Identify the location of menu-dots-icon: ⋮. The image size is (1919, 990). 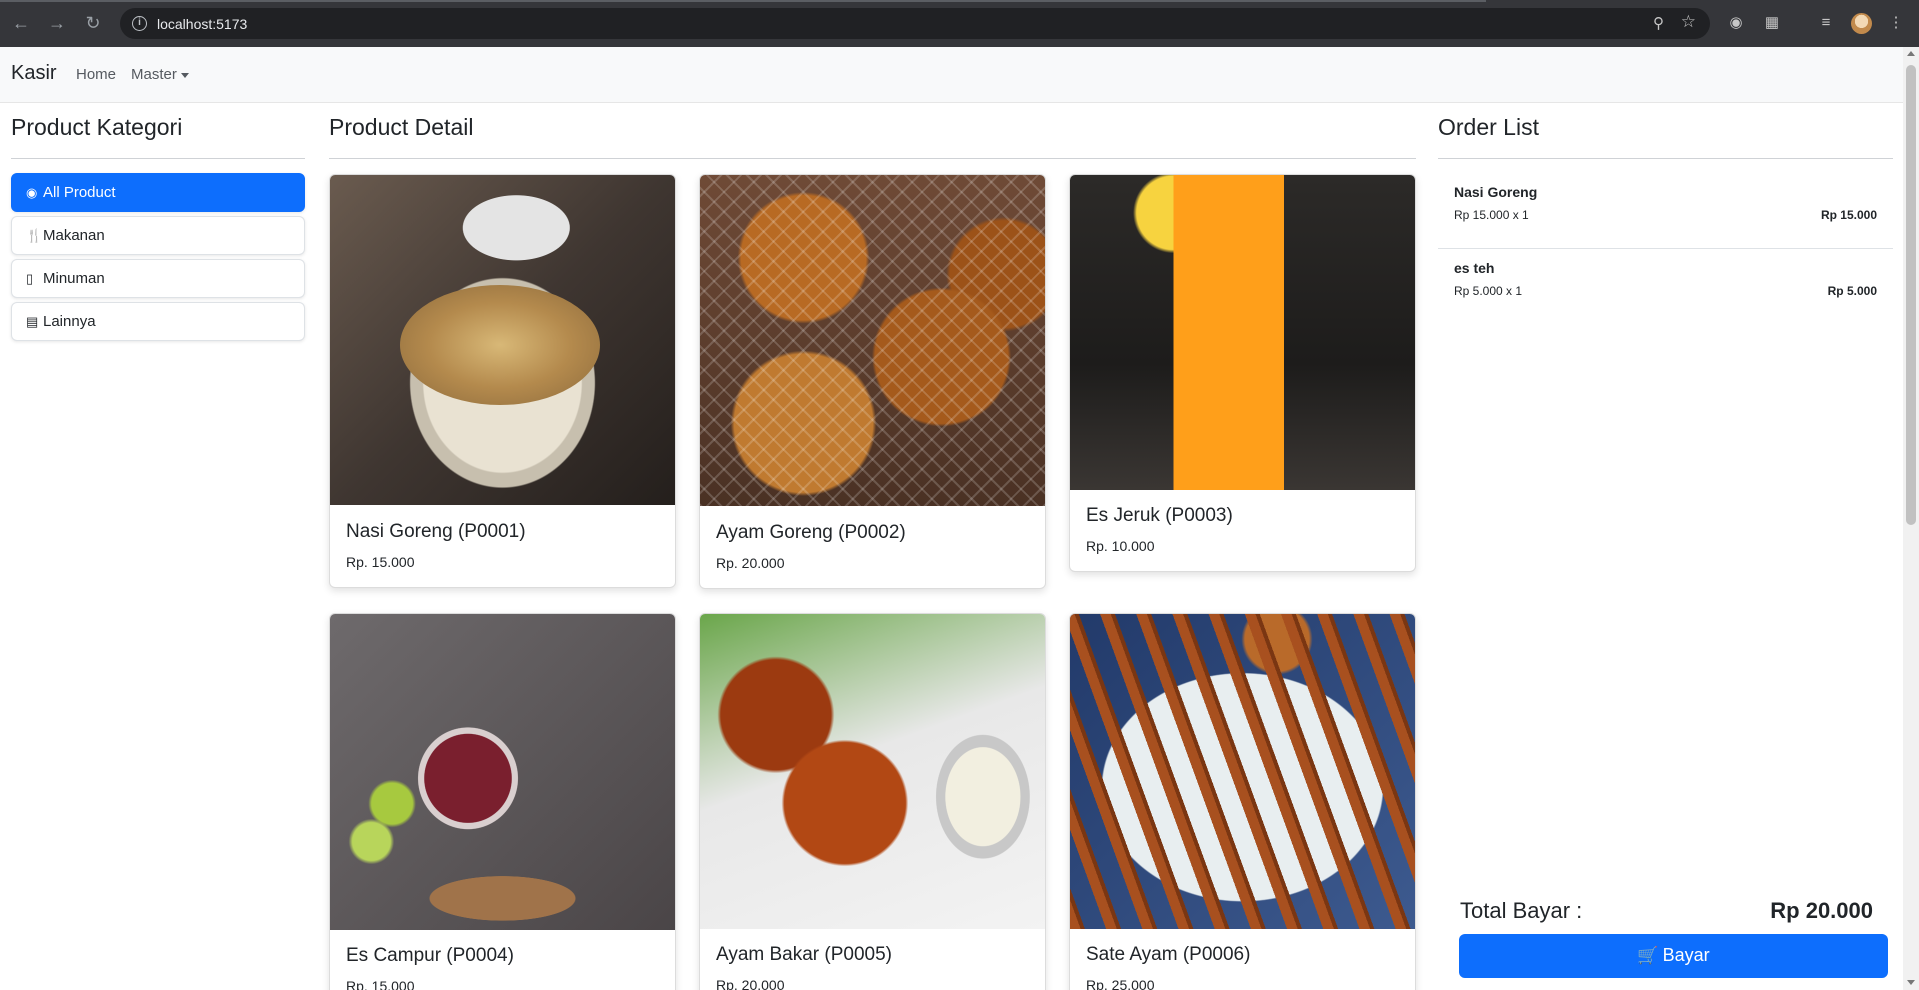
(1896, 23).